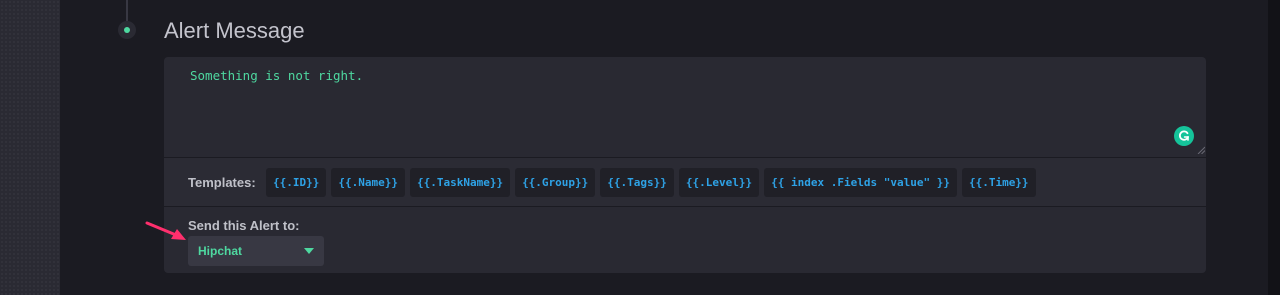 The image size is (1280, 295). Describe the element at coordinates (30, 147) in the screenshot. I see `left-rail` at that location.